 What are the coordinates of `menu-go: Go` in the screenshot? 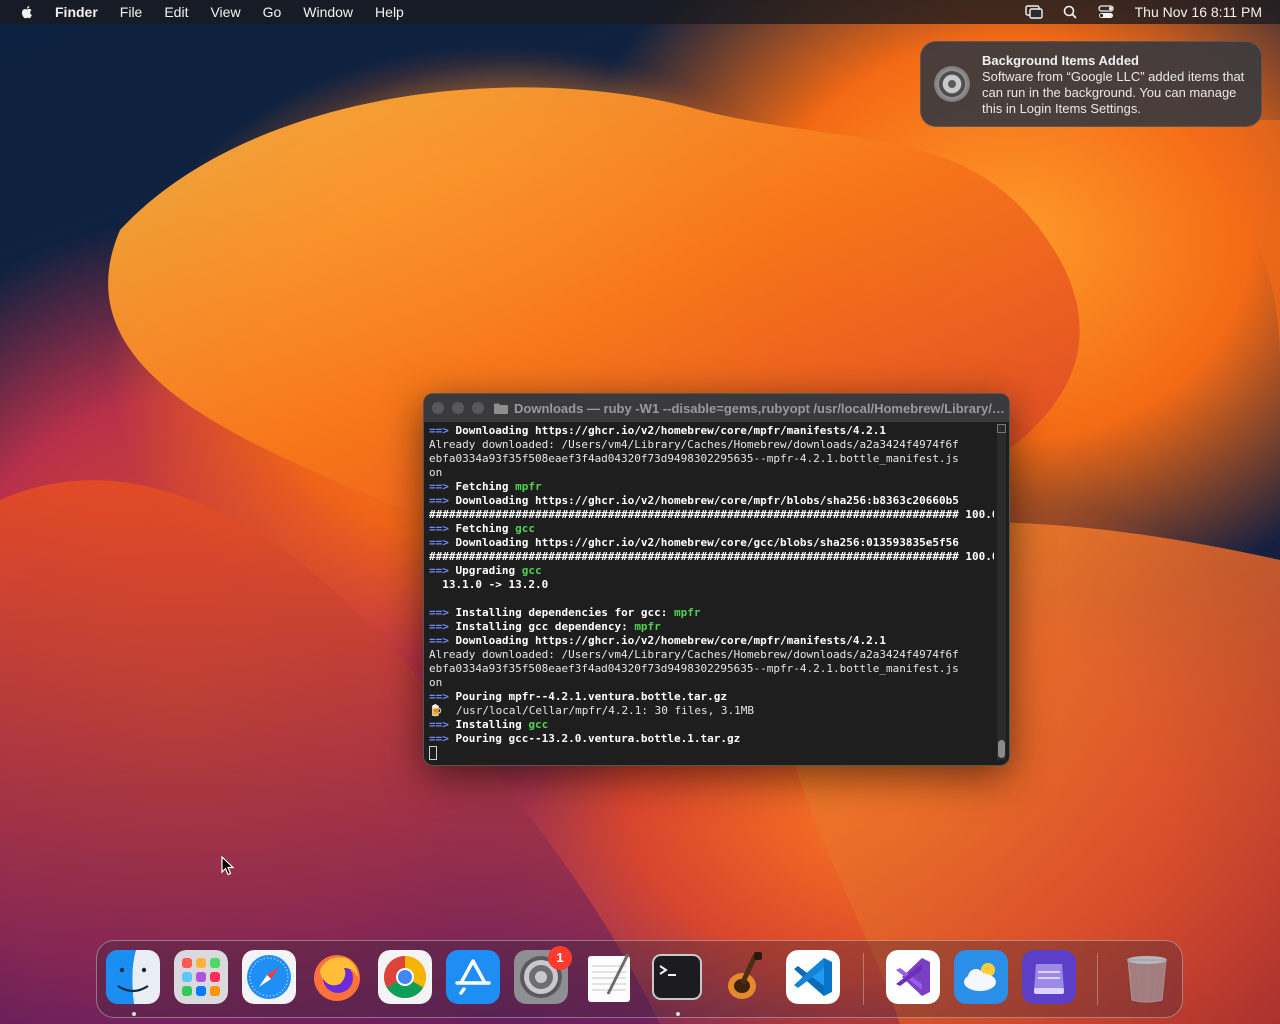 It's located at (272, 12).